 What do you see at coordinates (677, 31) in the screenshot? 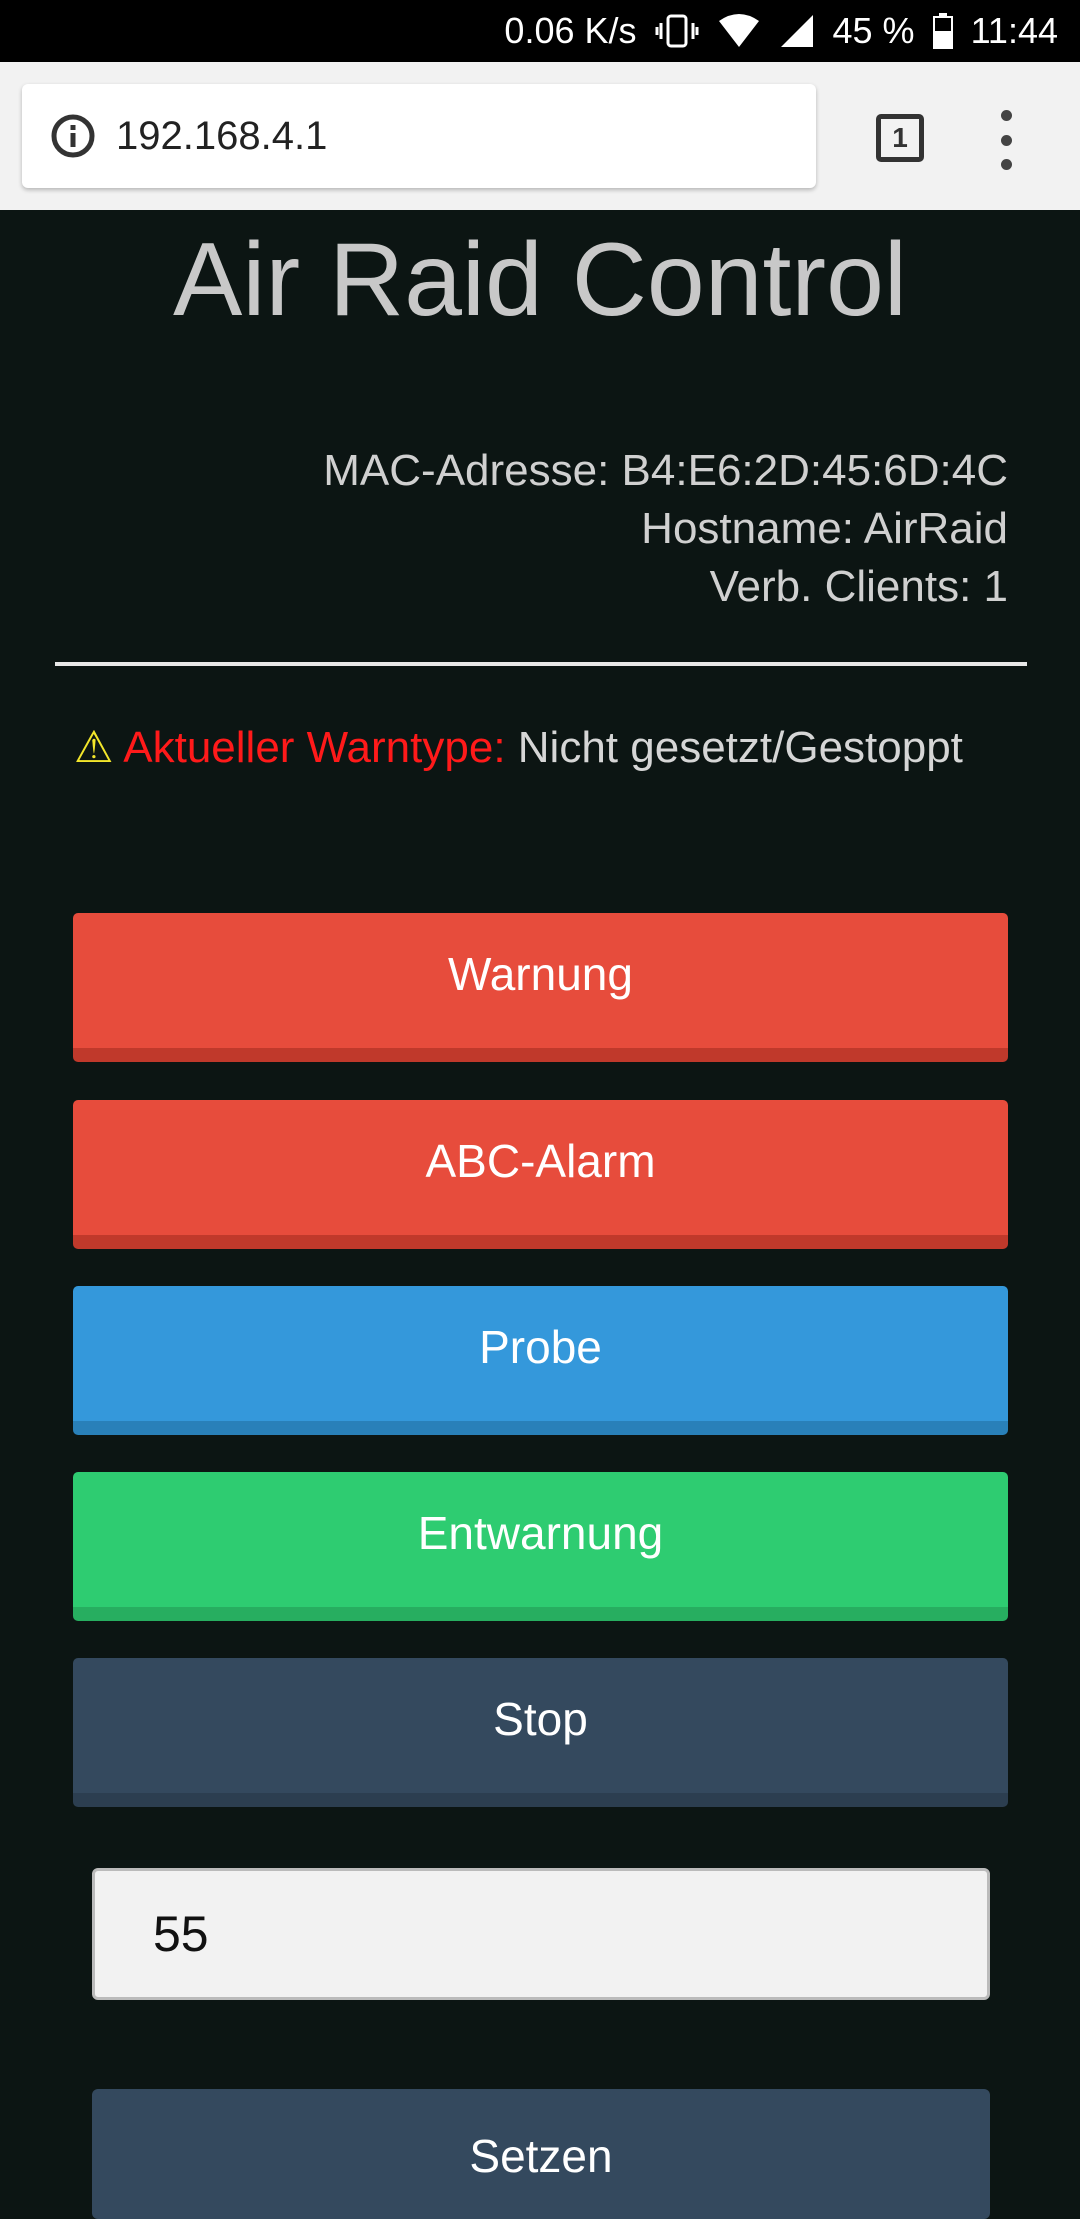
I see `vibrate-icon` at bounding box center [677, 31].